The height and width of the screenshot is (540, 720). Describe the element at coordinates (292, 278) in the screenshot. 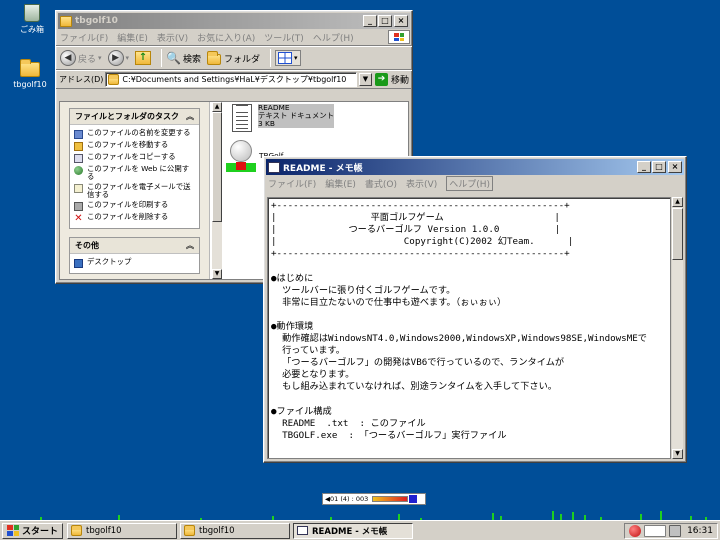

I see `text-line: ●はじめに` at that location.